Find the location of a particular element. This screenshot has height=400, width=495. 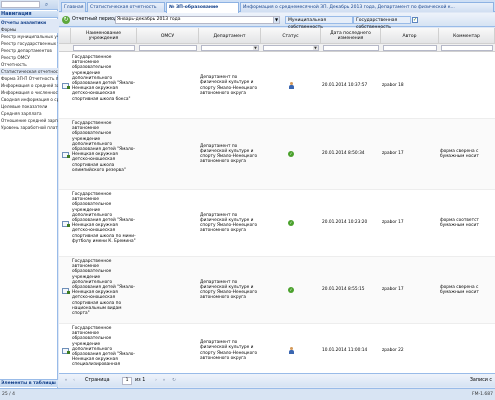

ownership-checkbox: ✓ is located at coordinates (415, 20).